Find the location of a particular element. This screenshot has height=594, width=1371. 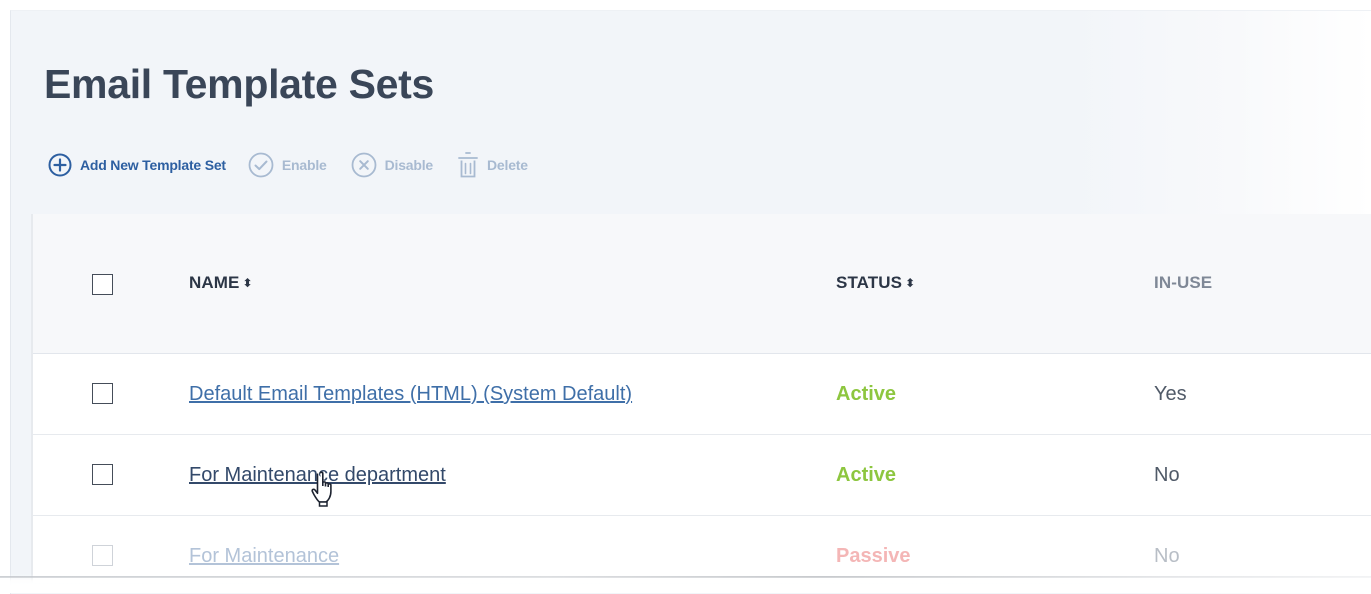

add-new-template-set-label: Add New Template Set is located at coordinates (153, 165).